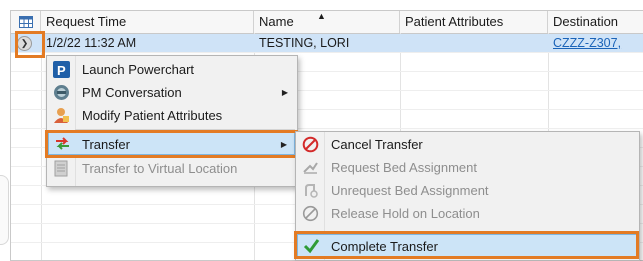 The height and width of the screenshot is (261, 643). What do you see at coordinates (24, 43) in the screenshot?
I see `row-expand-icon: ❯` at bounding box center [24, 43].